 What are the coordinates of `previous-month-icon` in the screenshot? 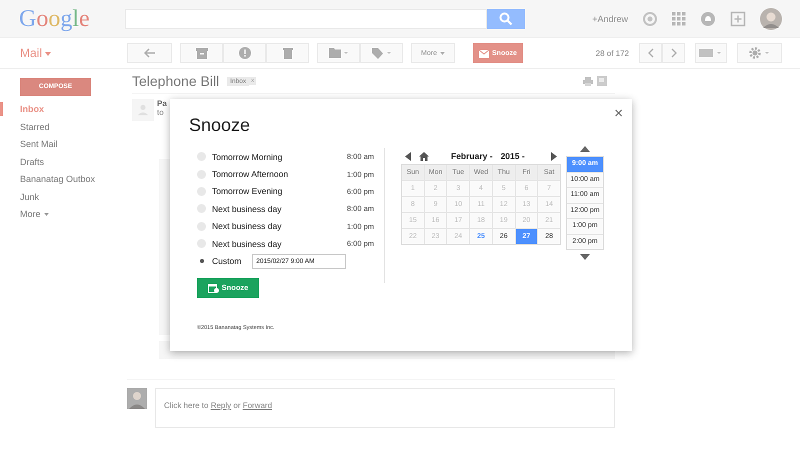 It's located at (408, 156).